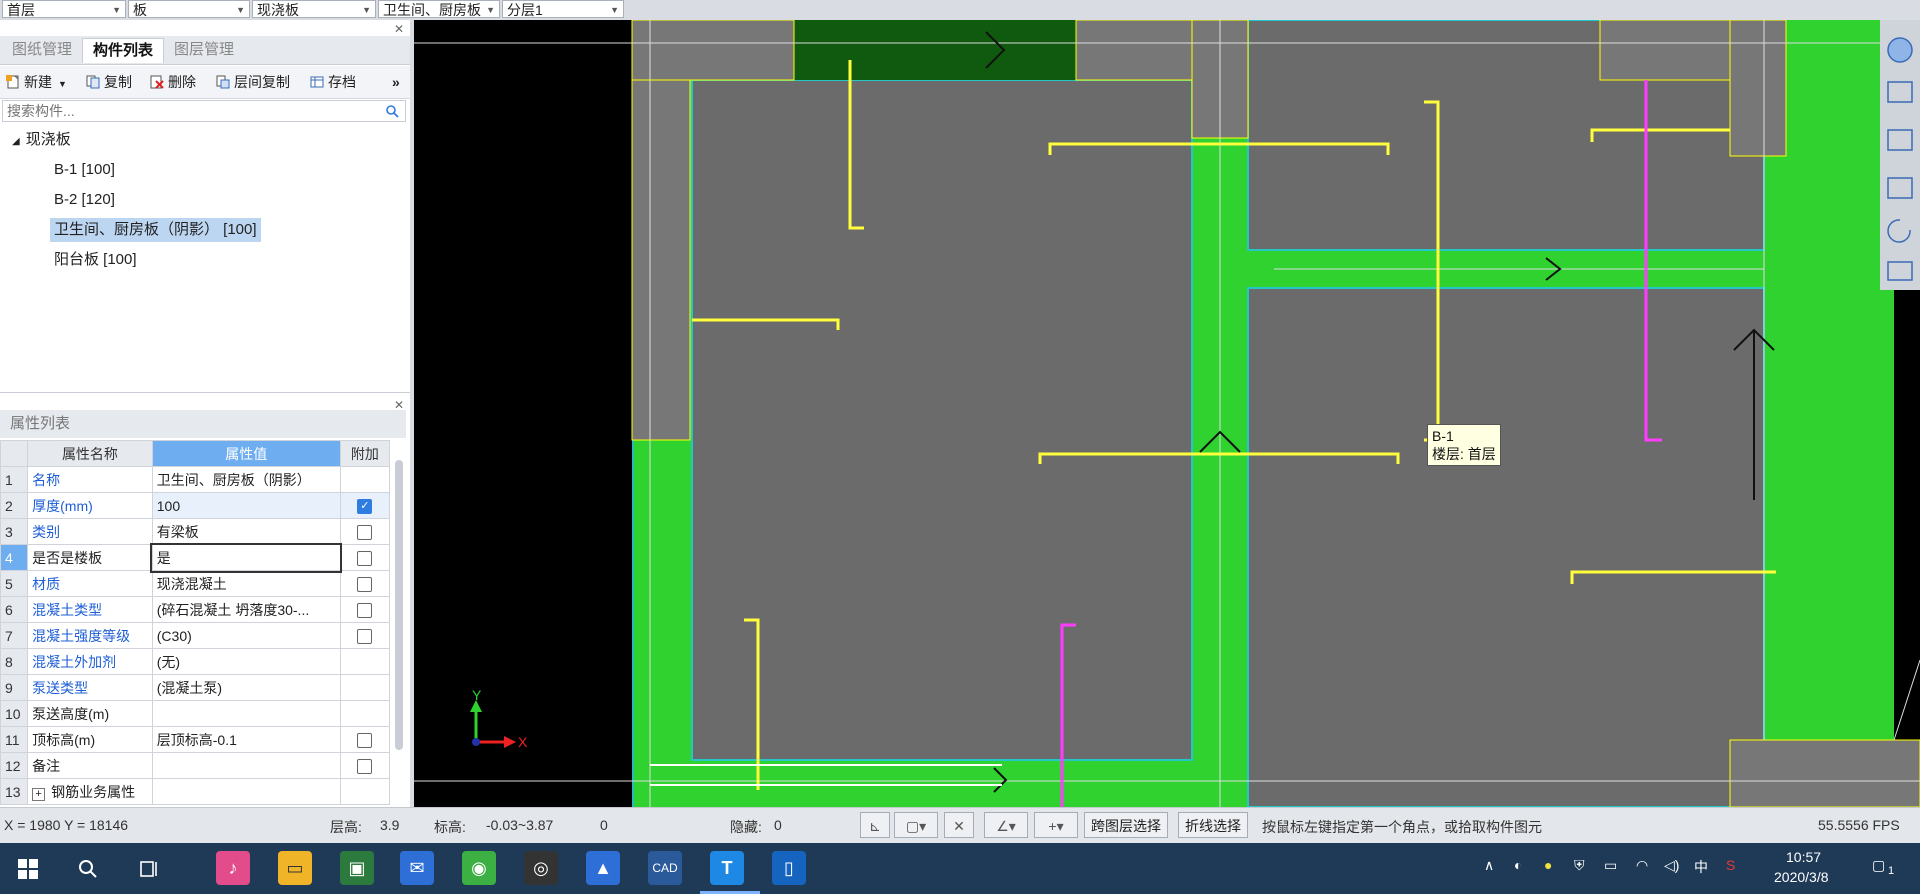 This screenshot has height=894, width=1920. Describe the element at coordinates (541, 868) in the screenshot. I see `media-player-icon: ◎` at that location.